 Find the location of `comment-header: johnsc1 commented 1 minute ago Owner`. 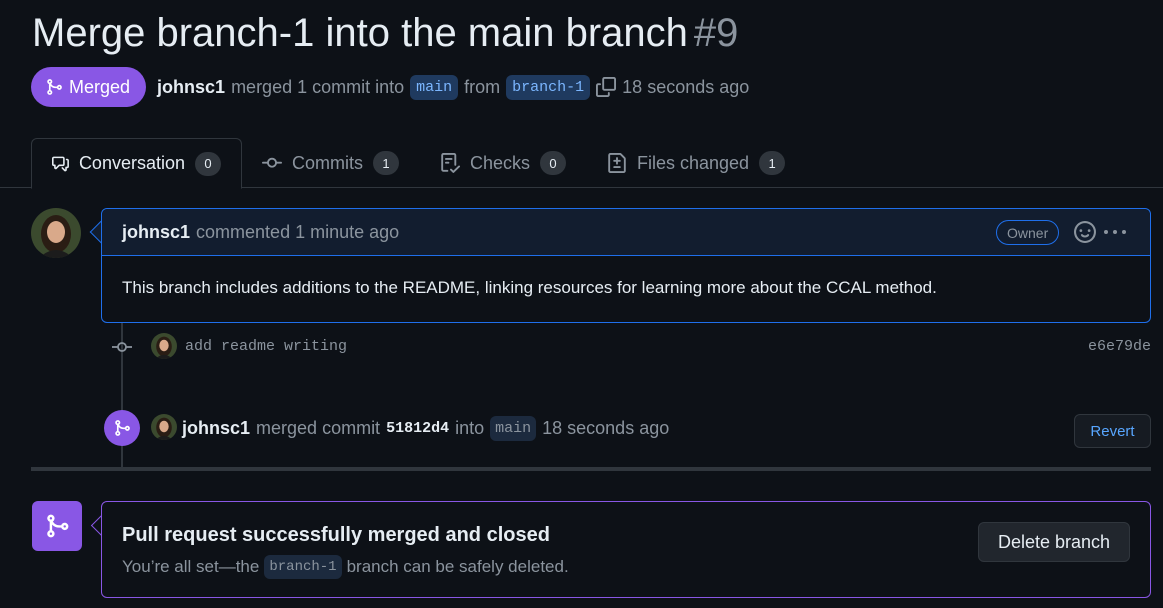

comment-header: johnsc1 commented 1 minute ago Owner is located at coordinates (626, 232).